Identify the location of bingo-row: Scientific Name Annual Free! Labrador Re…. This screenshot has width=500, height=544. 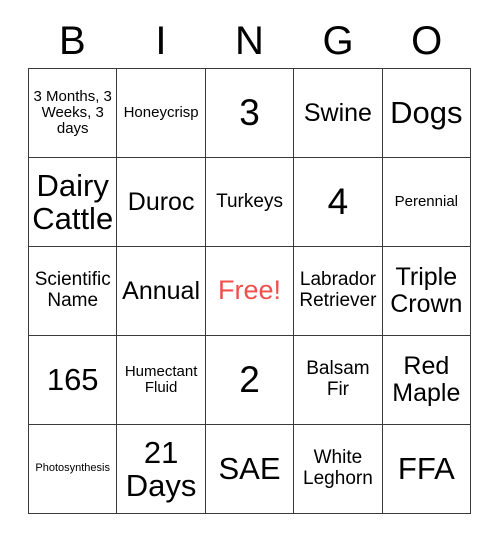
(250, 291).